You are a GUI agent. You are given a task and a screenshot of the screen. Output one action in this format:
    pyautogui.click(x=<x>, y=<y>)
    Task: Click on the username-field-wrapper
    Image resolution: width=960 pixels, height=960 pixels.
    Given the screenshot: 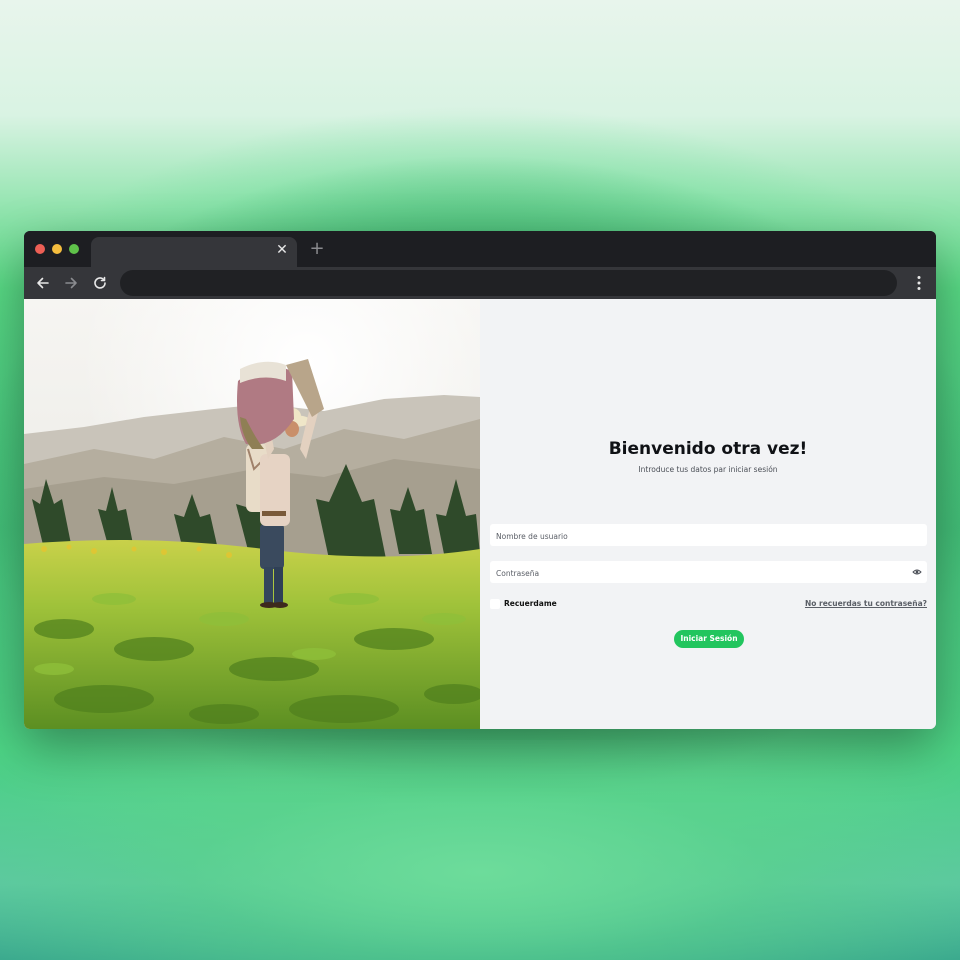 What is the action you would take?
    pyautogui.click(x=708, y=536)
    